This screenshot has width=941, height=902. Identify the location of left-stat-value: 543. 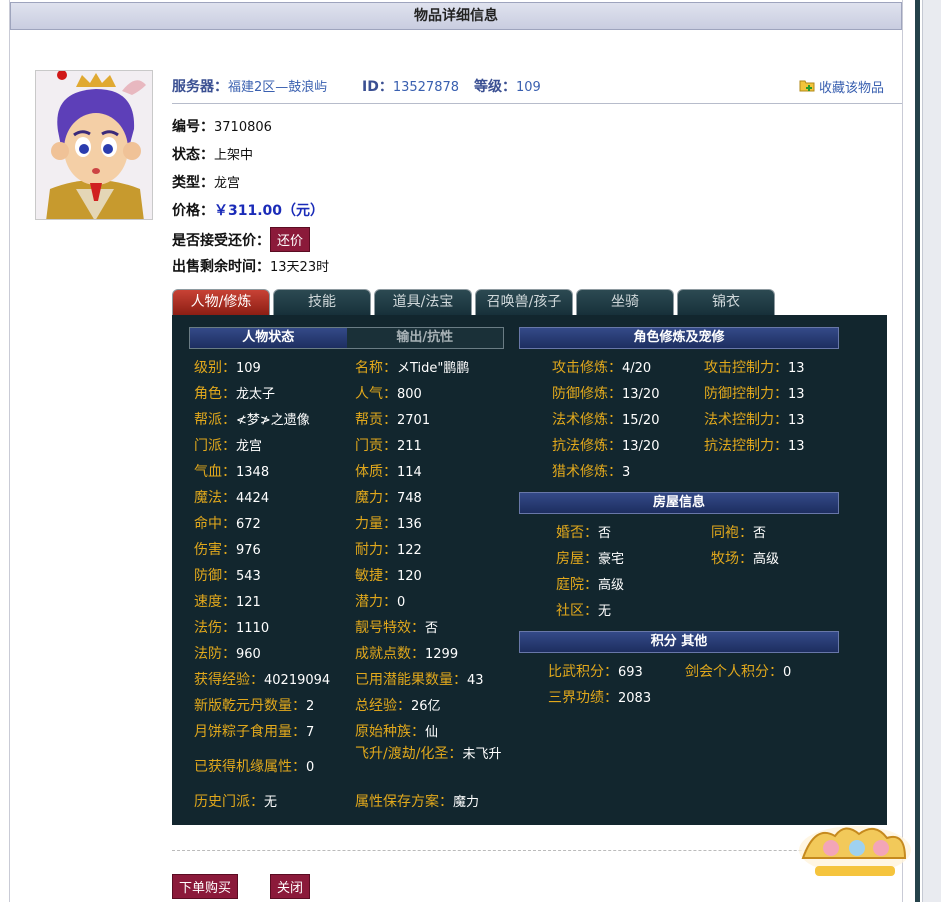
(248, 576).